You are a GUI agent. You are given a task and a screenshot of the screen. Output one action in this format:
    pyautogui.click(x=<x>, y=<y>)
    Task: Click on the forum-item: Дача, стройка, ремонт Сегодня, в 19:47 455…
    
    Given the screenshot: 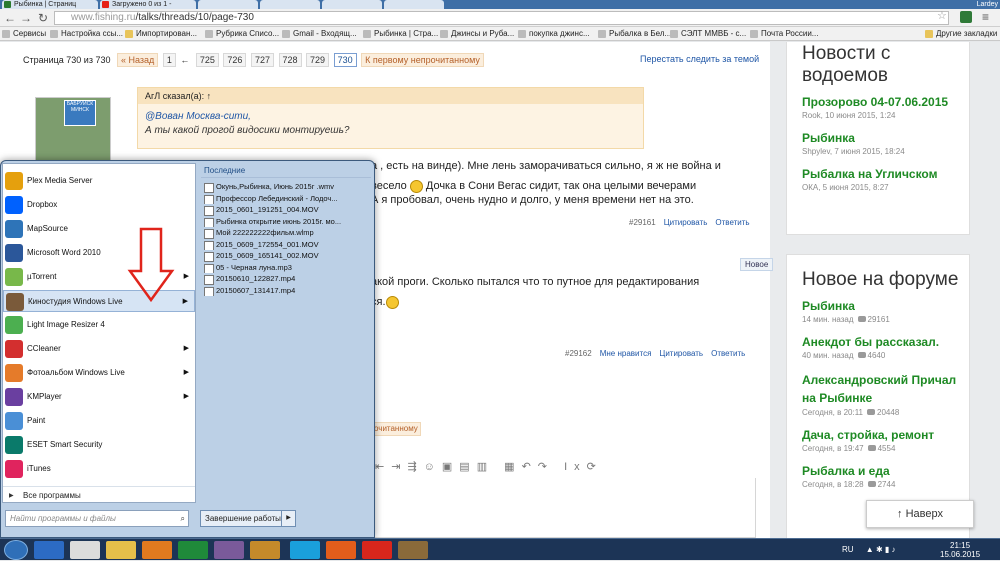 What is the action you would take?
    pyautogui.click(x=878, y=441)
    